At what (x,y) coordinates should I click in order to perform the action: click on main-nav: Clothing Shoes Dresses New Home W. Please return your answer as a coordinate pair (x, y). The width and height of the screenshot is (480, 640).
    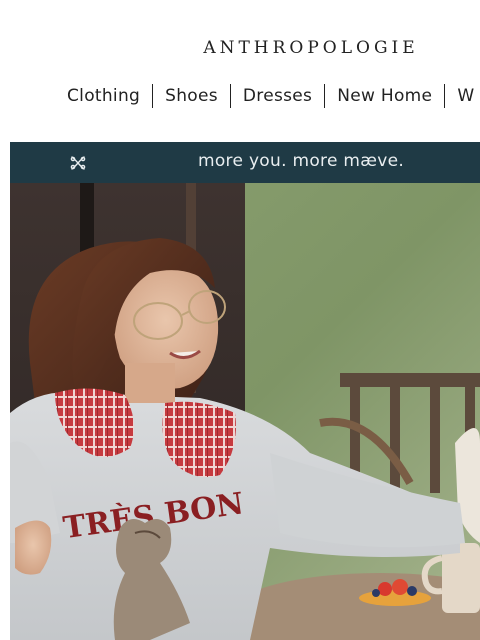
    Looking at the image, I should click on (267, 96).